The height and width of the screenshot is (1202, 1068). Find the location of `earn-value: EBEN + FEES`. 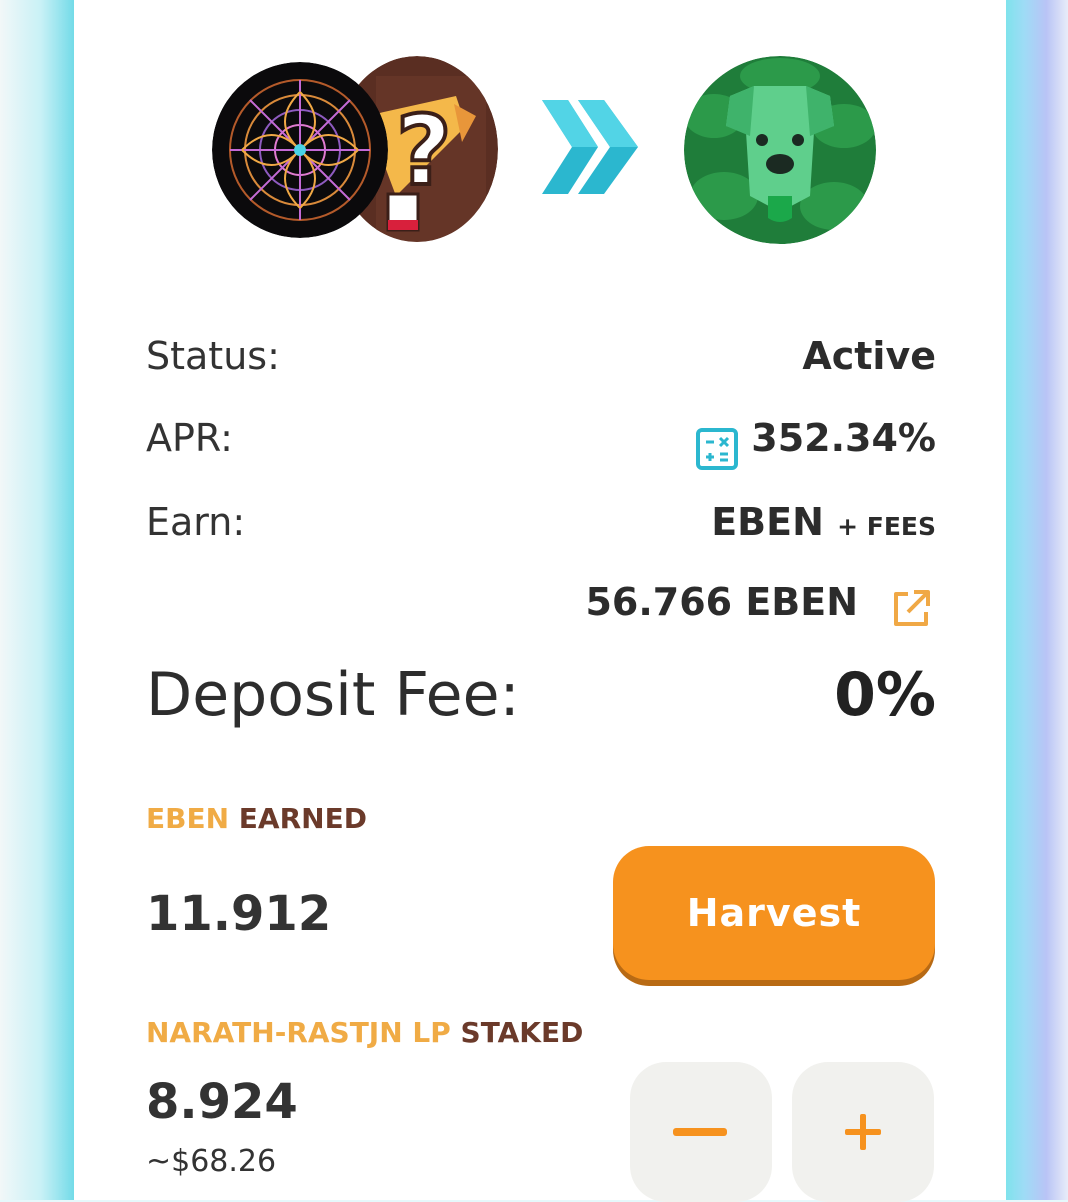

earn-value: EBEN + FEES is located at coordinates (823, 522).